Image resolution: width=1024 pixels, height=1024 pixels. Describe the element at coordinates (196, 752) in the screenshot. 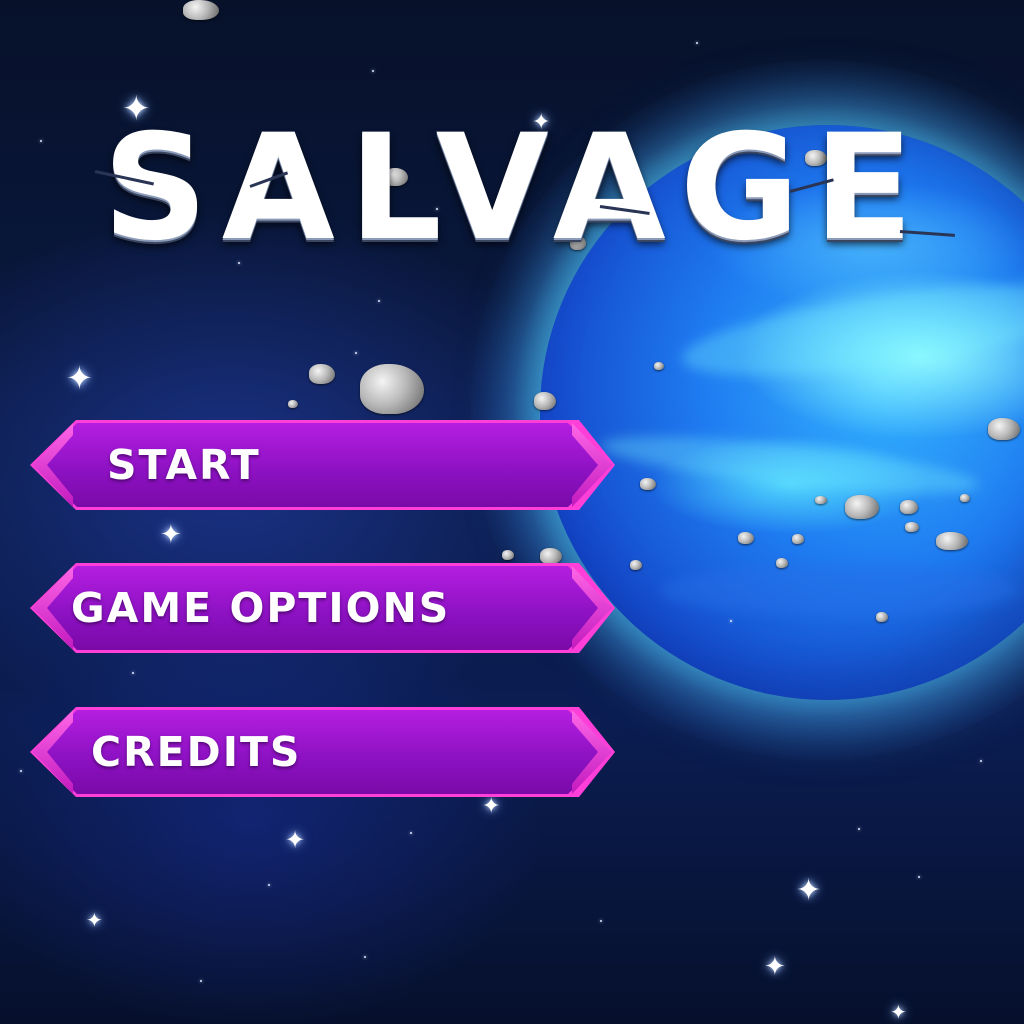

I see `credits-label: CREDITS` at that location.